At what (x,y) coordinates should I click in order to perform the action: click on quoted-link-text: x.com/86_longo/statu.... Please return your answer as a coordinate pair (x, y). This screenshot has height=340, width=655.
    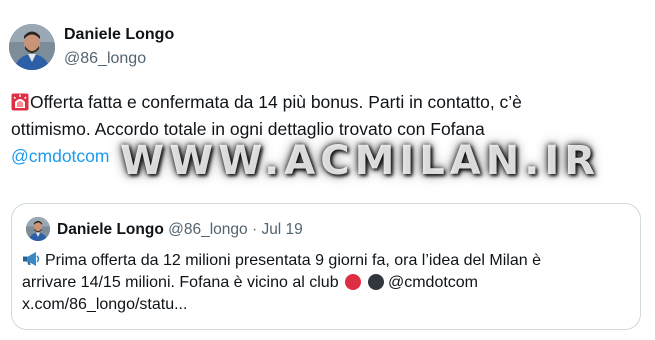
    Looking at the image, I should click on (105, 304).